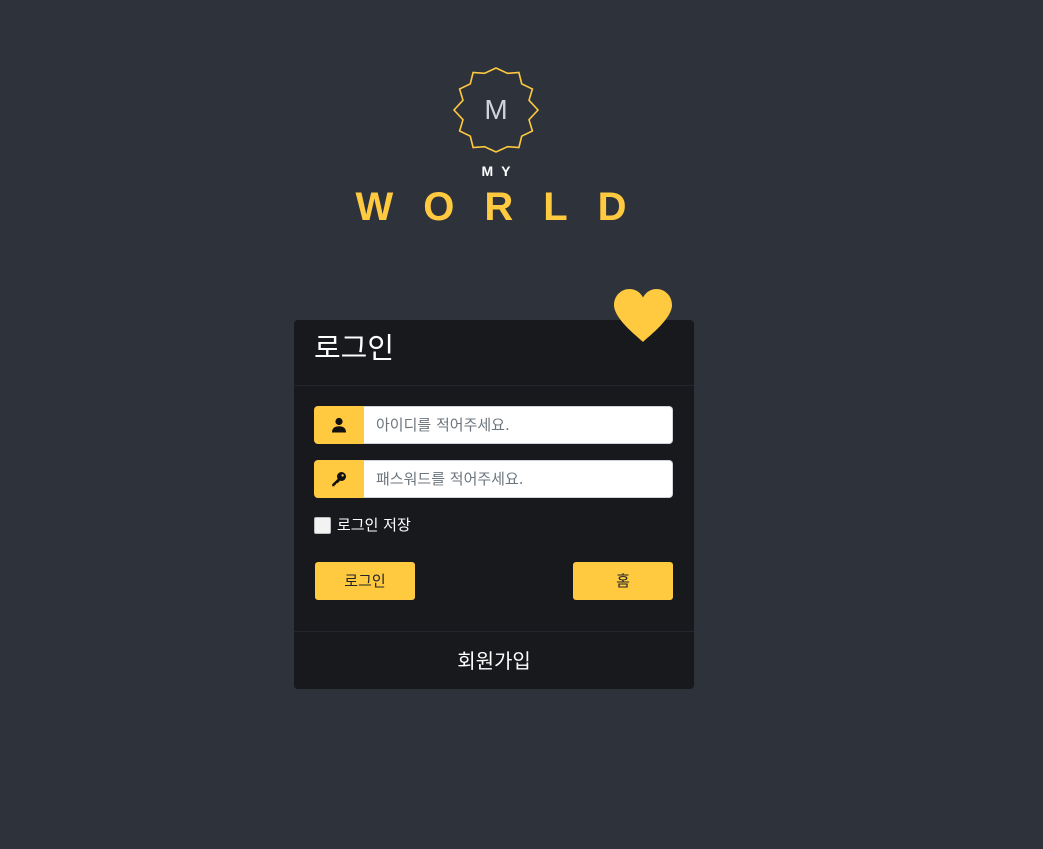  I want to click on login-title: 로그인, so click(354, 348).